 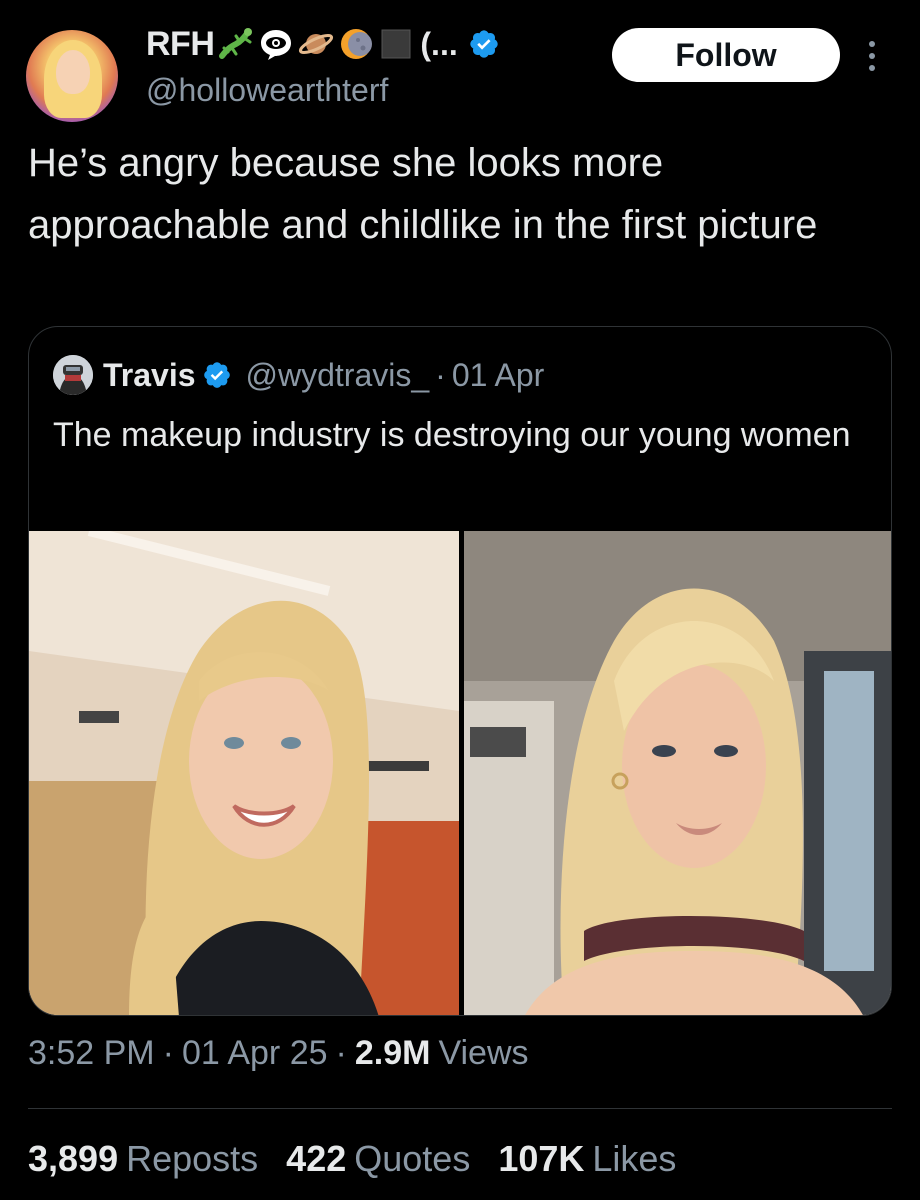 What do you see at coordinates (872, 56) in the screenshot?
I see `more-options-icon` at bounding box center [872, 56].